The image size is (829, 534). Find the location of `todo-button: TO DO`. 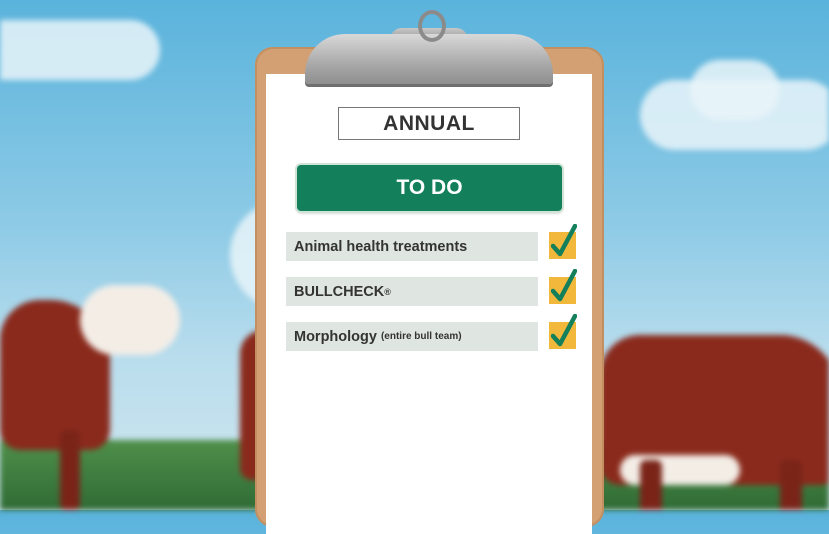

todo-button: TO DO is located at coordinates (429, 188).